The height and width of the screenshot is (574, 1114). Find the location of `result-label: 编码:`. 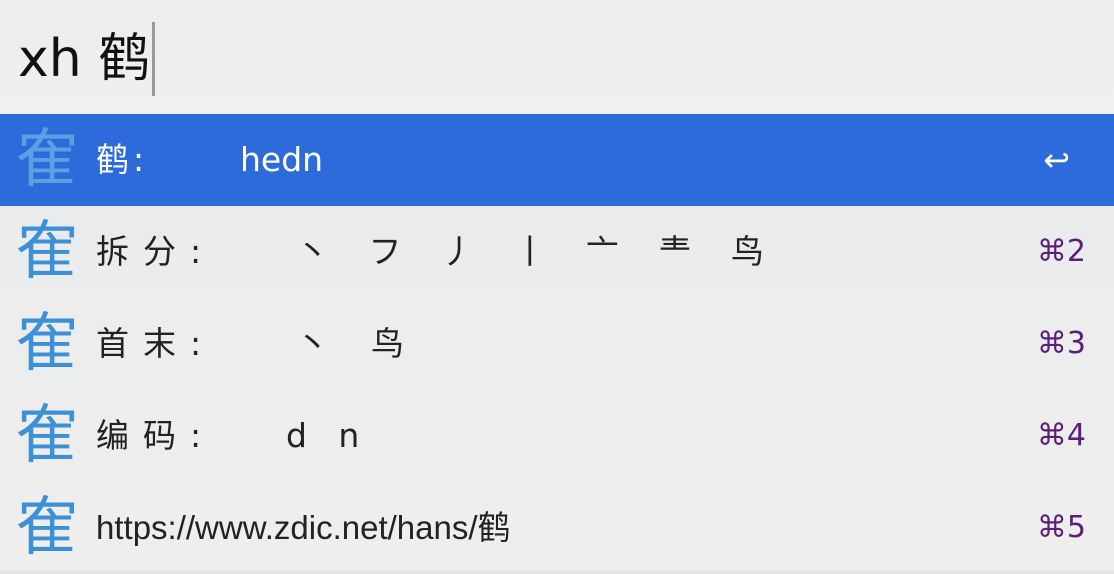

result-label: 编码: is located at coordinates (156, 435).